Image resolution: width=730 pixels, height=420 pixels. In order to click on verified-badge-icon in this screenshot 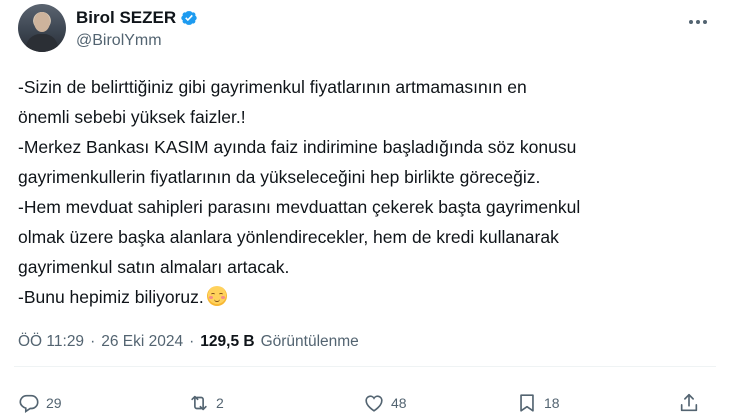, I will do `click(189, 18)`.